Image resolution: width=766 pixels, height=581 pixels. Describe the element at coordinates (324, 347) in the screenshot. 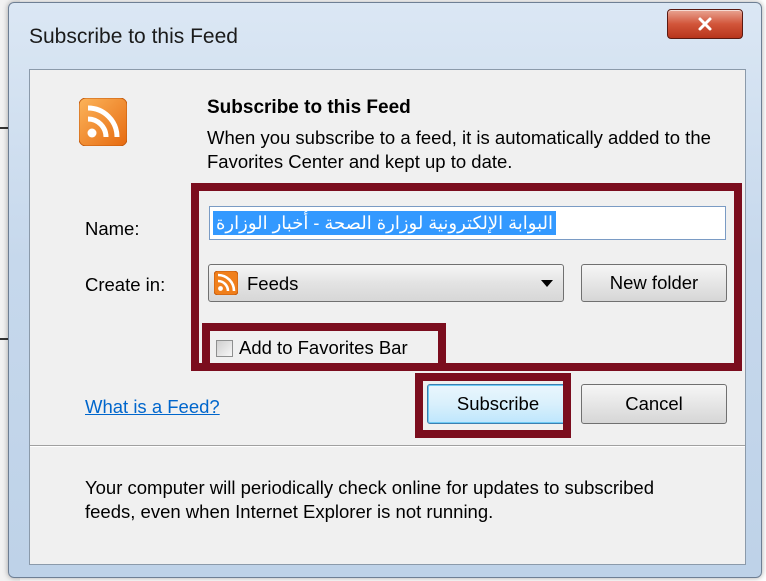

I see `highlight-box-favorites` at that location.